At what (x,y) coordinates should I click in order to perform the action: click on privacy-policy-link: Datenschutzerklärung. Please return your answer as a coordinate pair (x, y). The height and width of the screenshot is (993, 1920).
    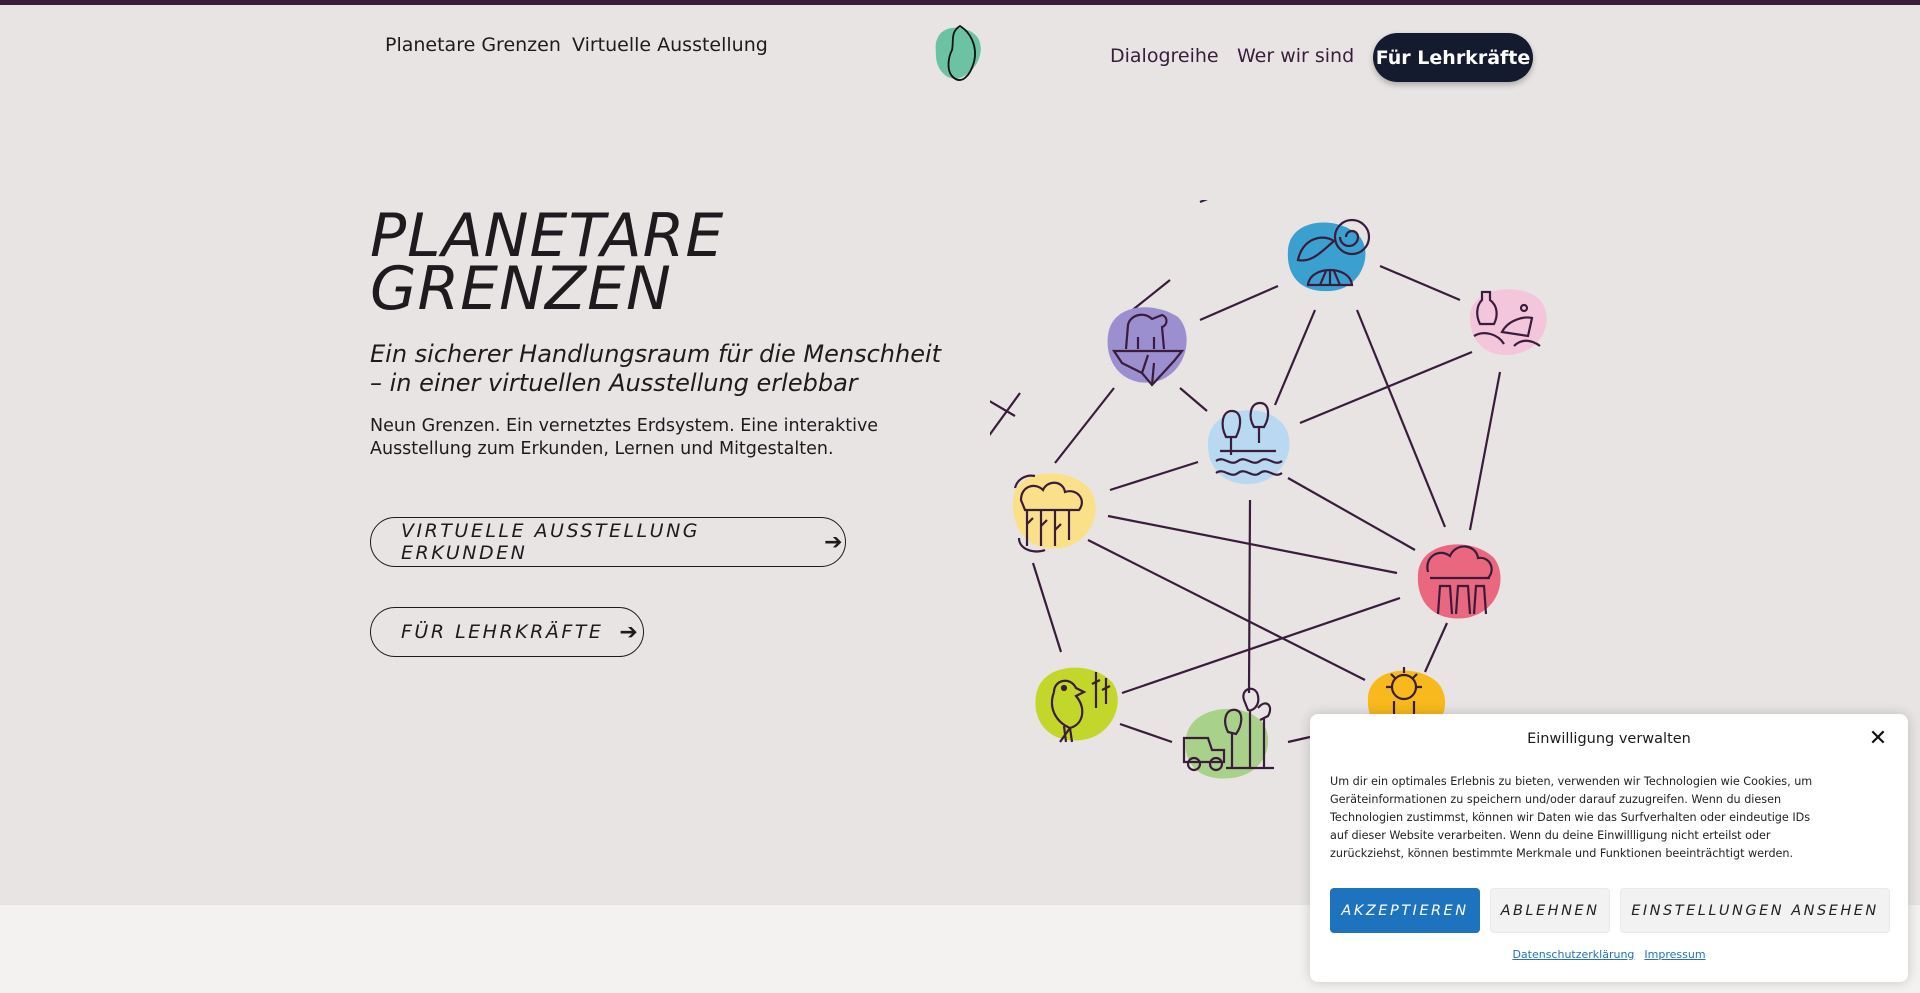
    Looking at the image, I should click on (1573, 954).